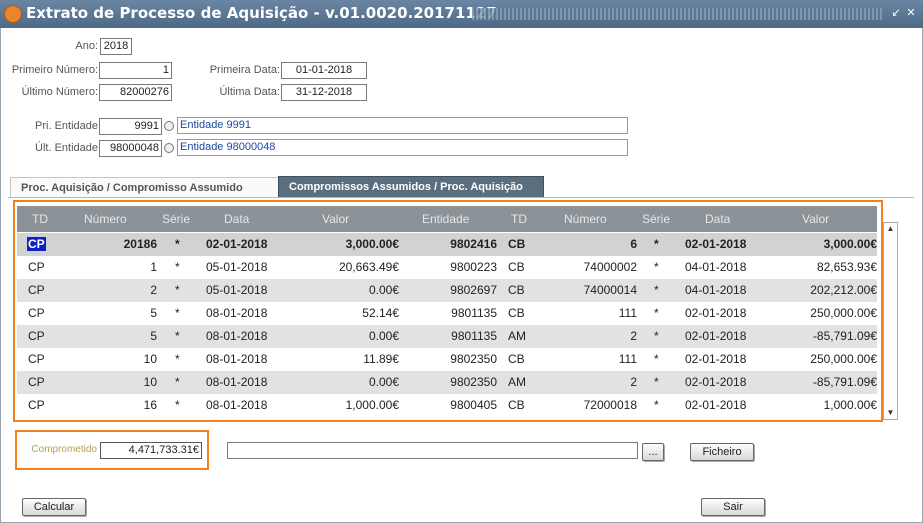  What do you see at coordinates (722, 452) in the screenshot?
I see `ficheiro-button: Ficheiro` at bounding box center [722, 452].